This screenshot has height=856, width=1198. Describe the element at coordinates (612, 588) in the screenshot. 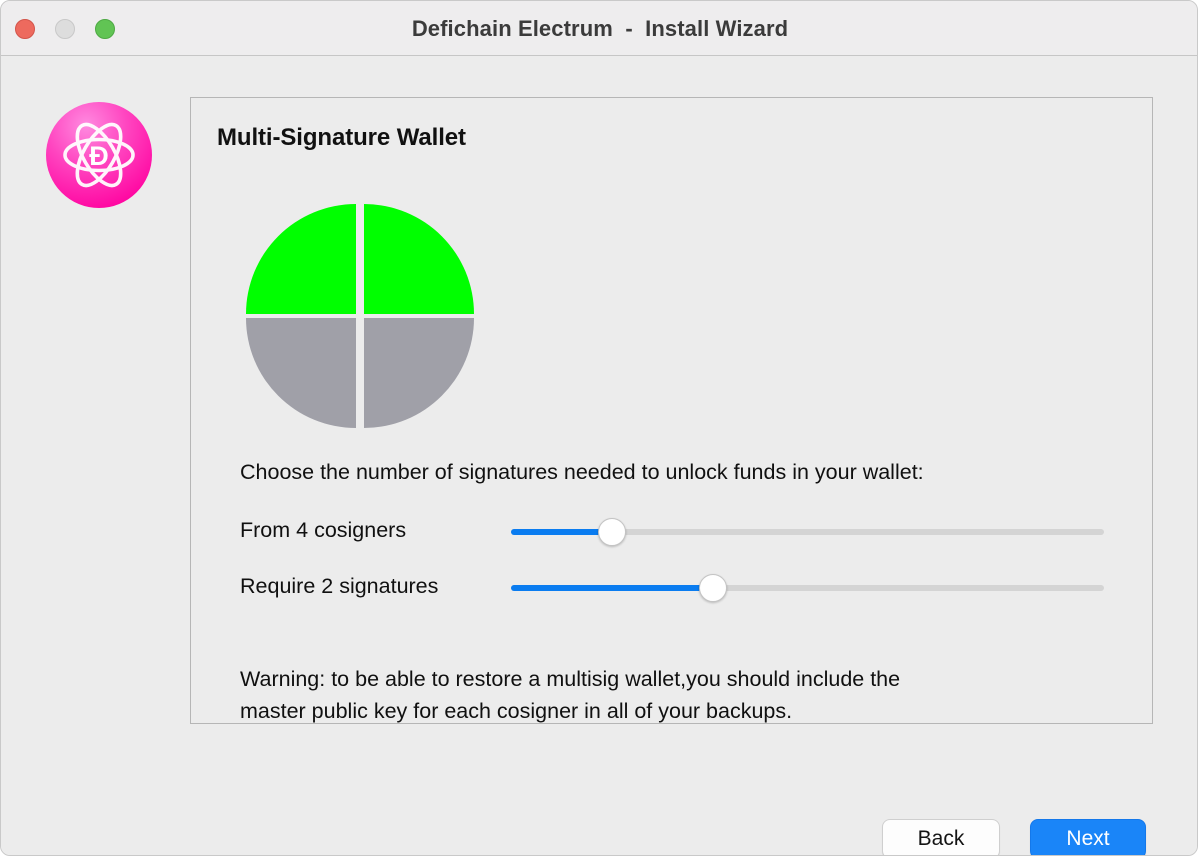

I see `signatures-slider-fill` at that location.